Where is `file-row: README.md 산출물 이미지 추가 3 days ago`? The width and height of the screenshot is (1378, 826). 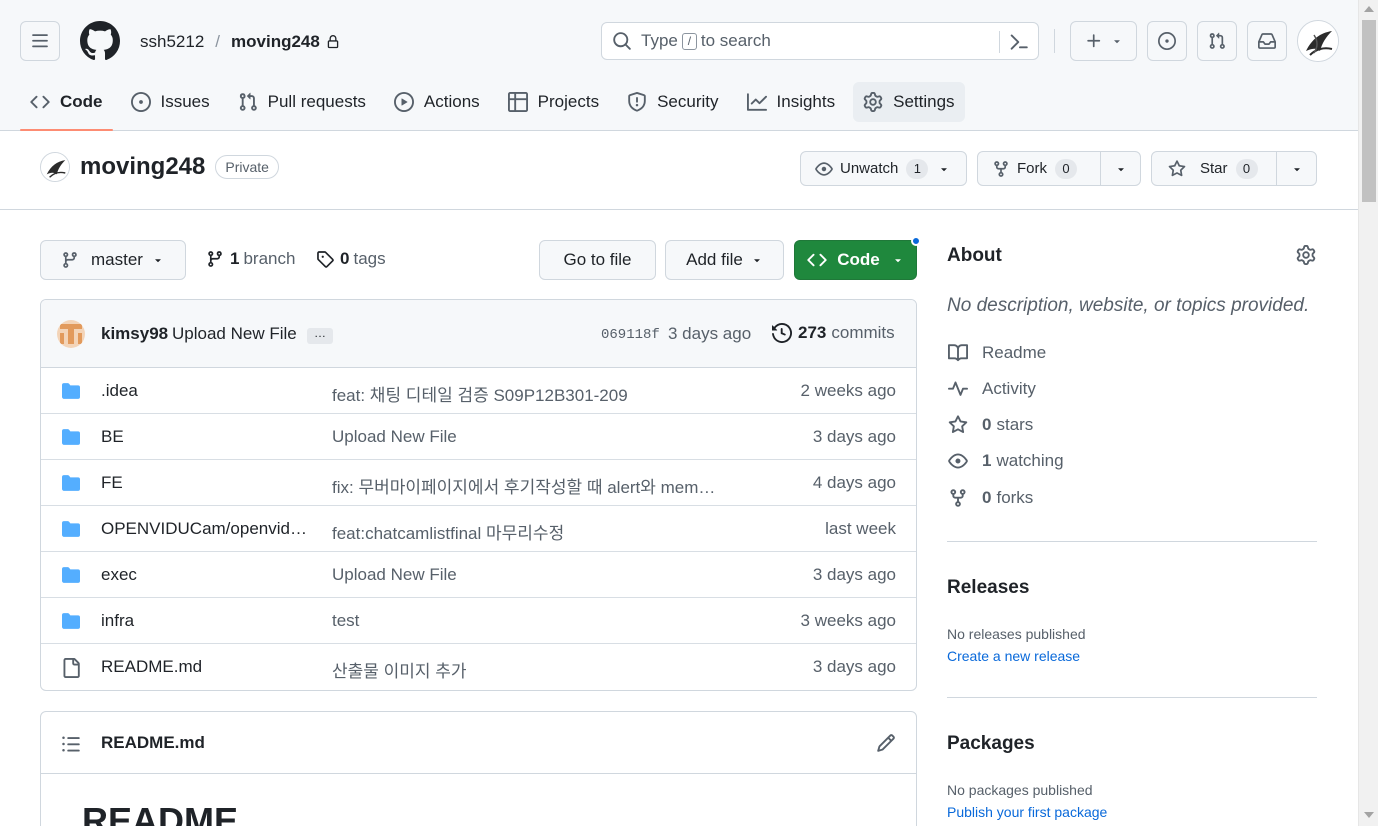 file-row: README.md 산출물 이미지 추가 3 days ago is located at coordinates (478, 667).